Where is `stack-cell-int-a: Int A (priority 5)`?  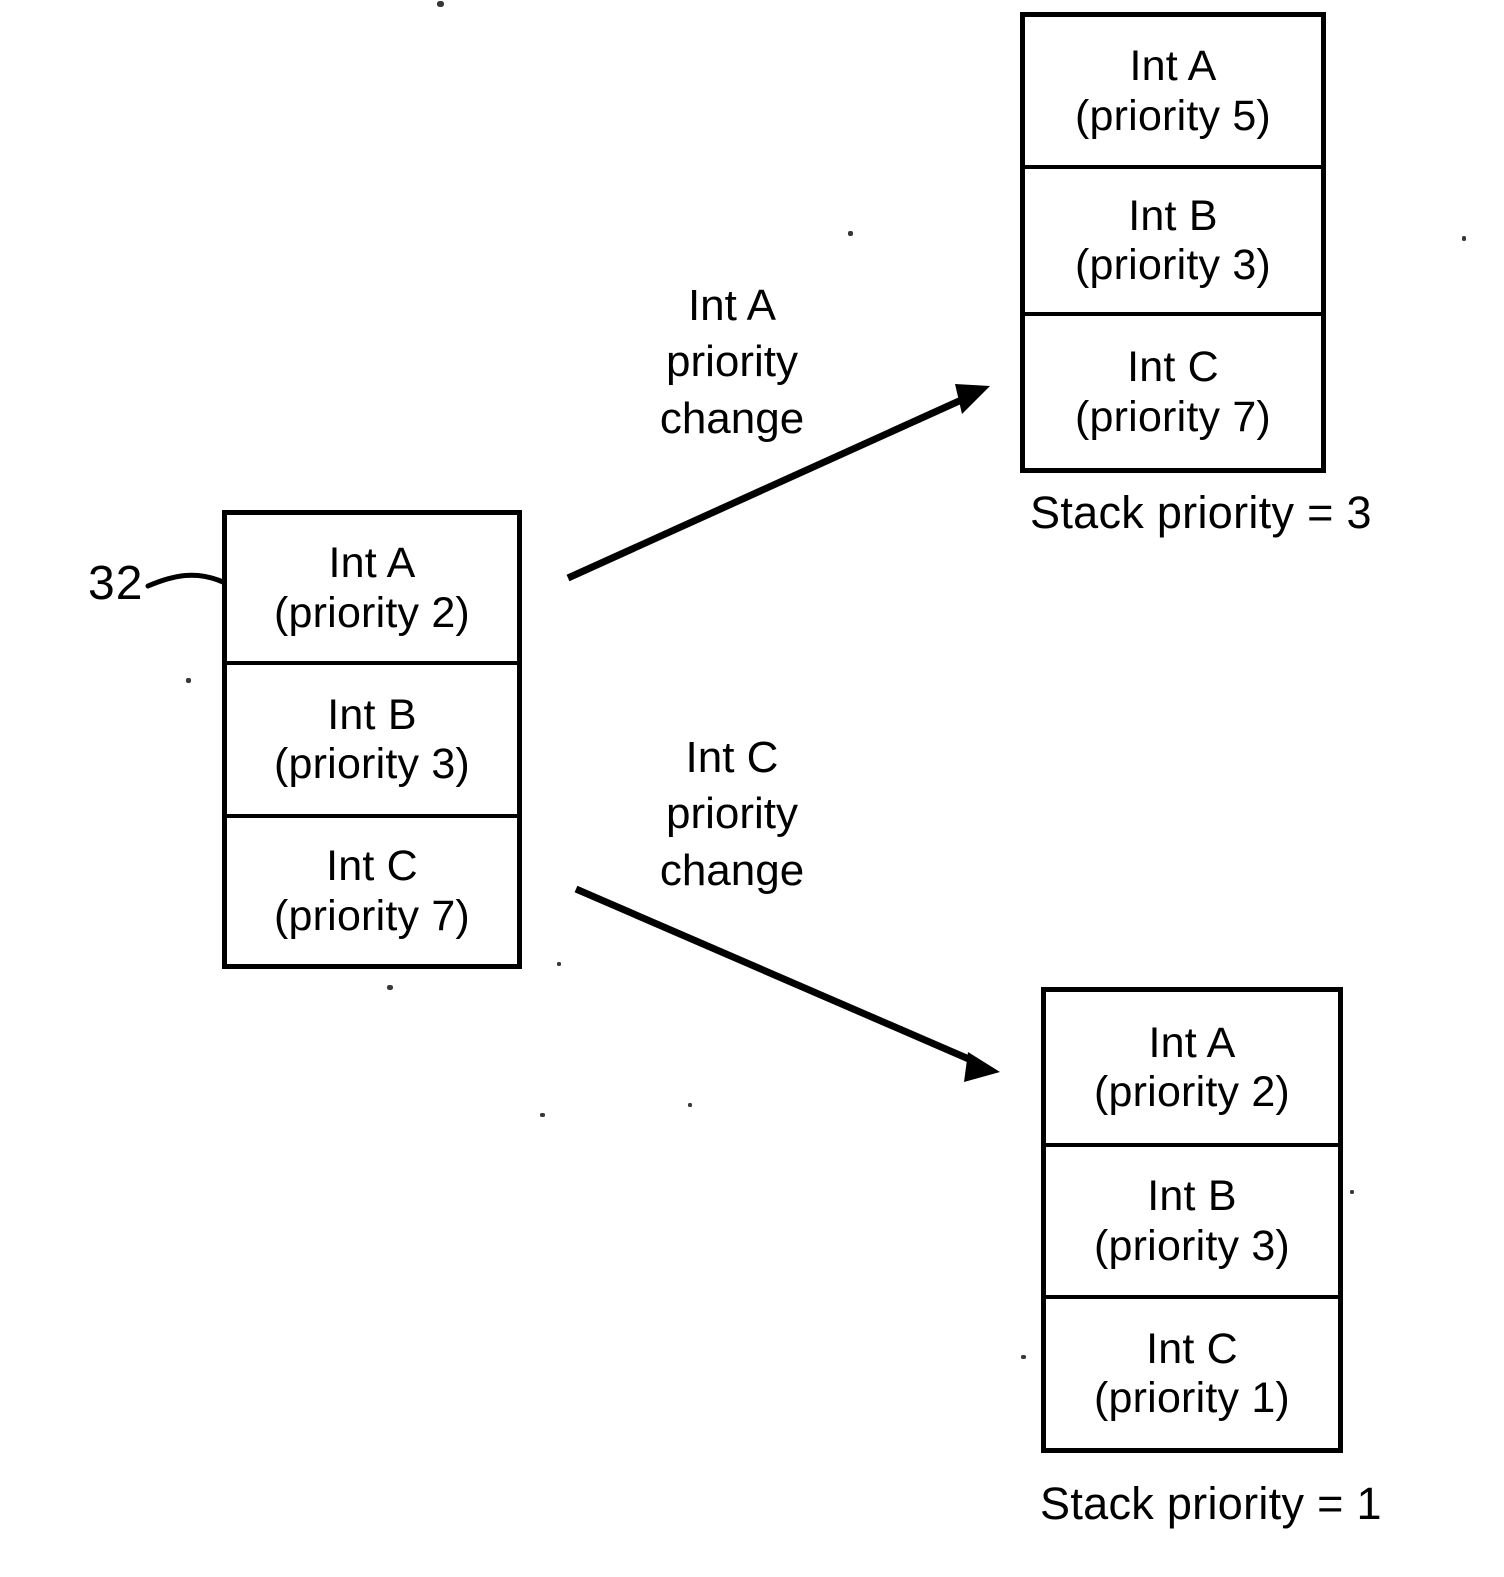 stack-cell-int-a: Int A (priority 5) is located at coordinates (1173, 93).